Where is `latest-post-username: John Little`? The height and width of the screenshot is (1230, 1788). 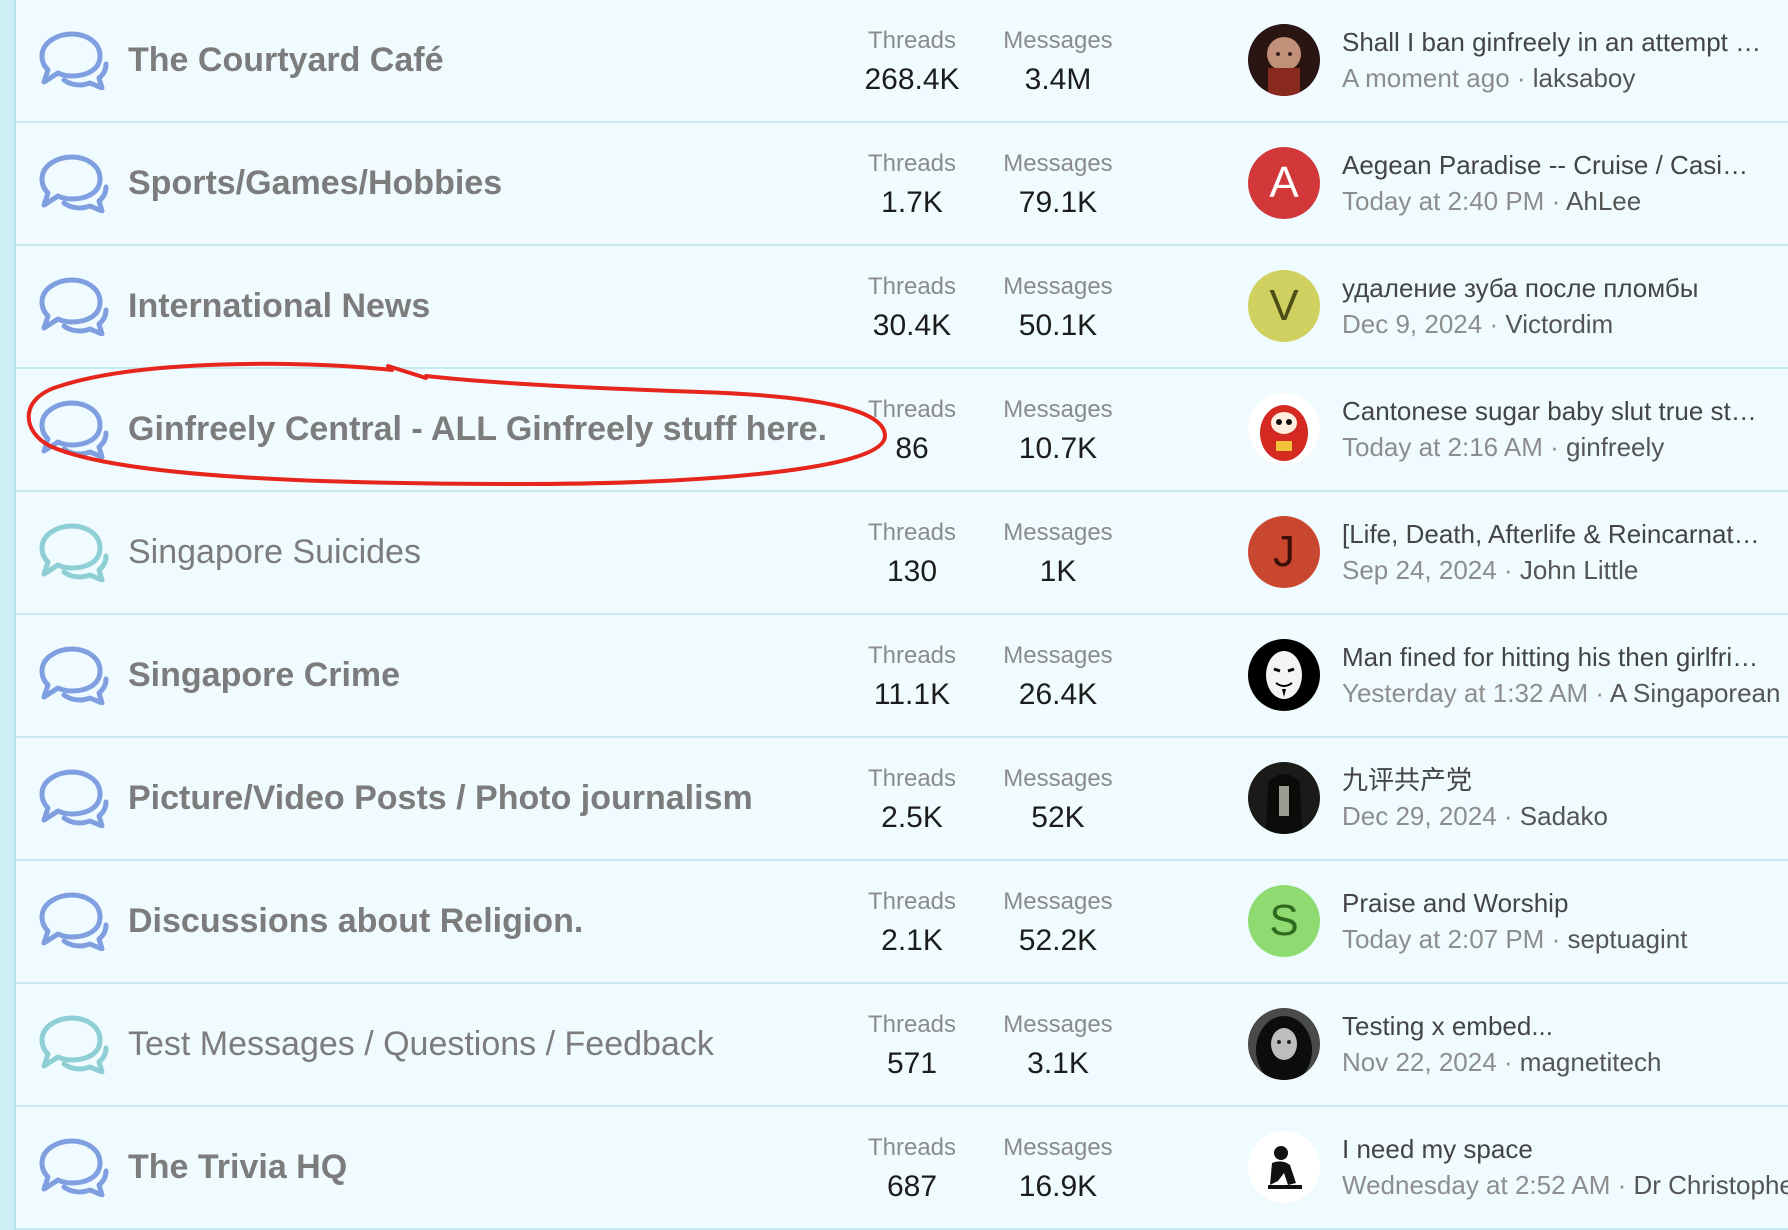 latest-post-username: John Little is located at coordinates (1579, 570).